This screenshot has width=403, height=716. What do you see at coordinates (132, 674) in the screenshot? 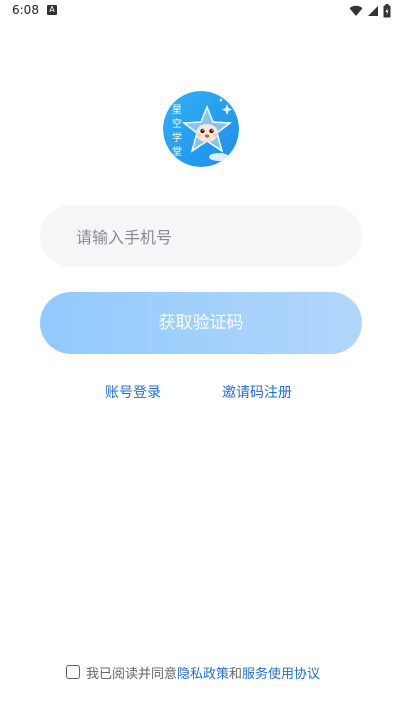
I see `agreement-prefix: 我已阅读并同意` at bounding box center [132, 674].